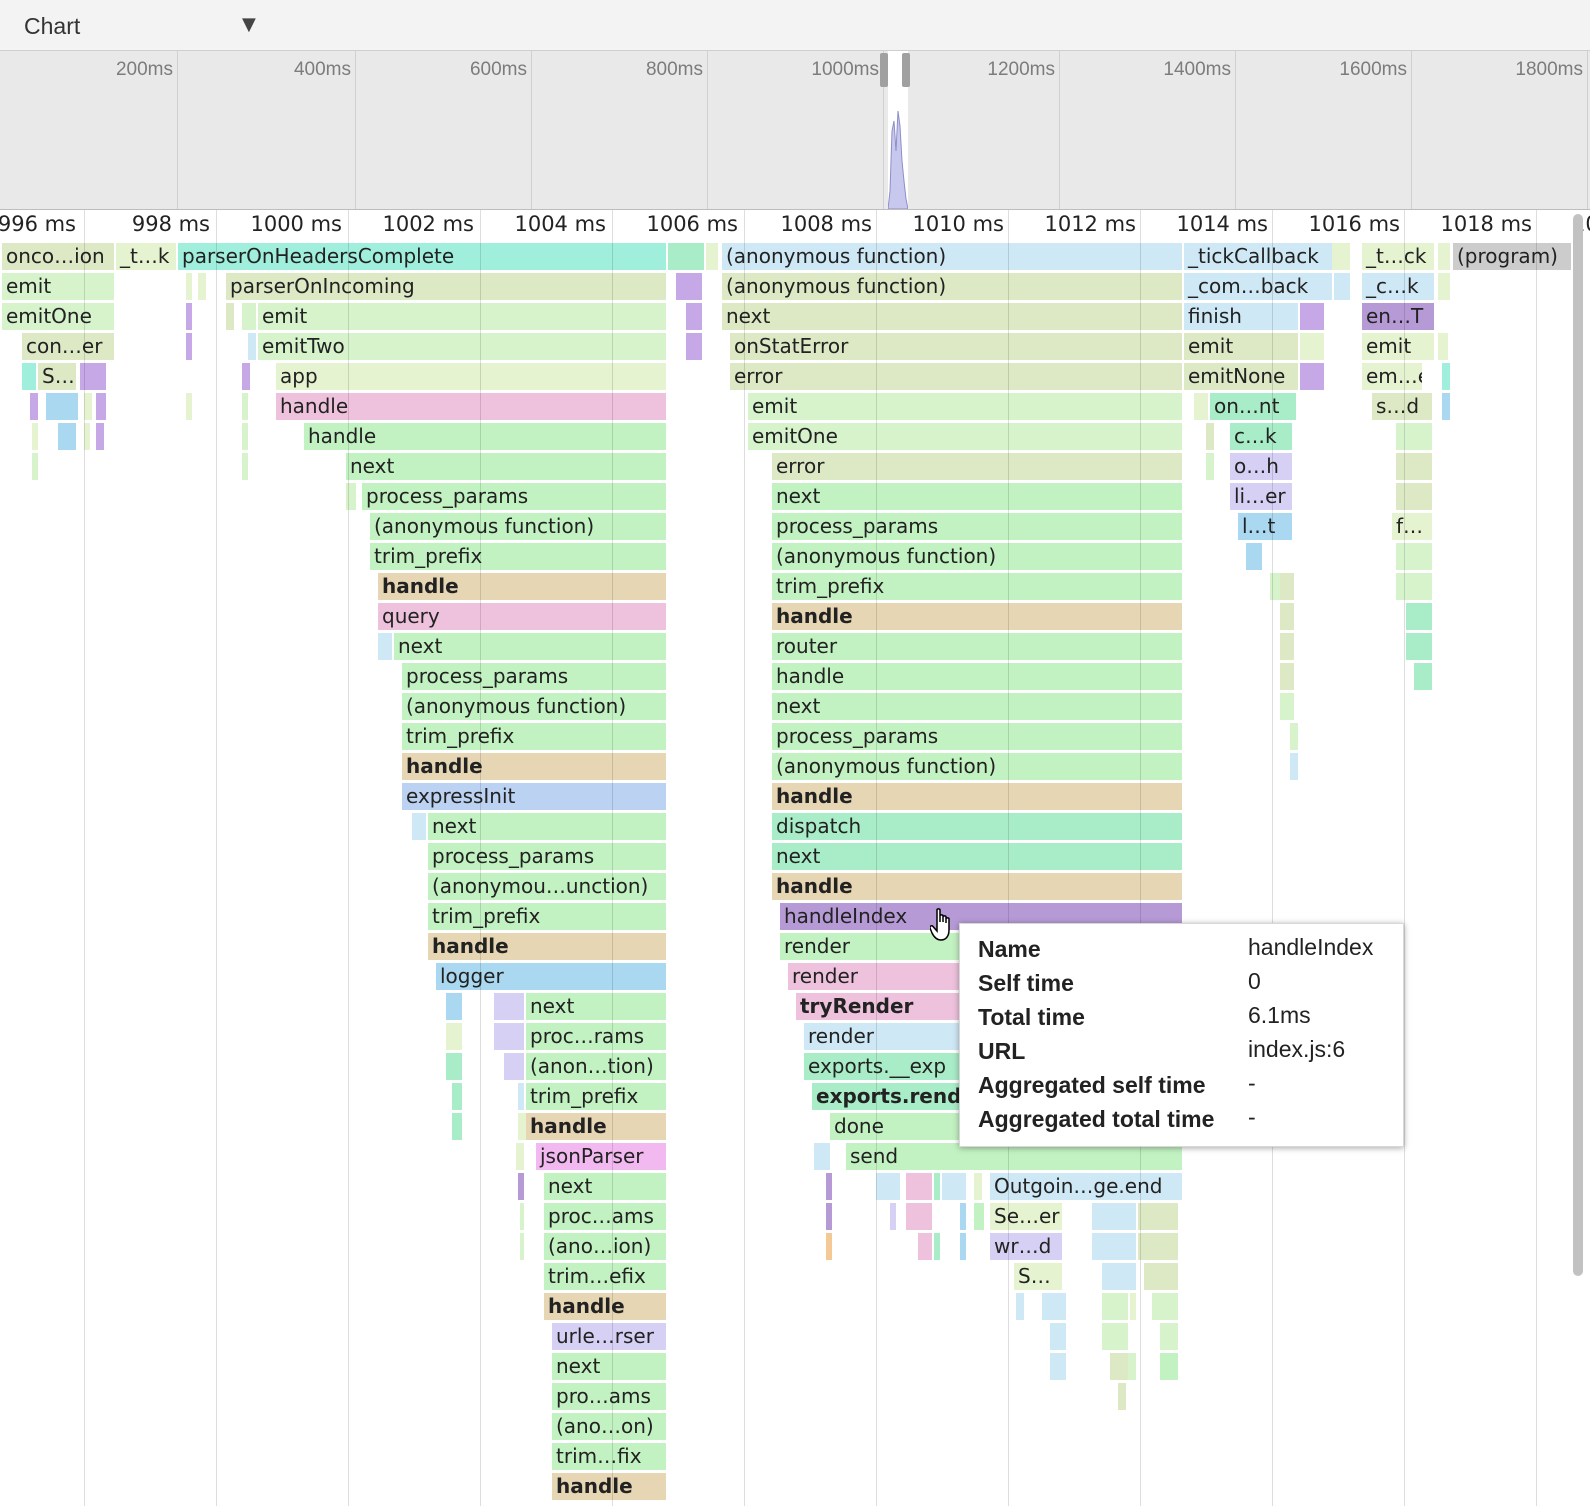 This screenshot has height=1506, width=1590. Describe the element at coordinates (977, 826) in the screenshot. I see `flame-entry: dispatch` at that location.